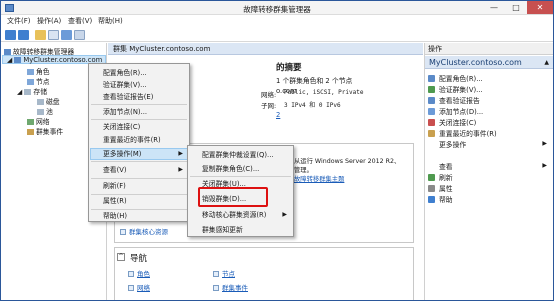 The image size is (554, 301). I want to click on tree-item-roles: 角色, so click(38, 71).